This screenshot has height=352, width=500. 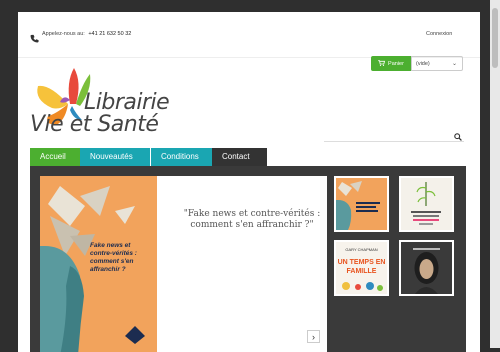 I want to click on book-thumb-fake-news, so click(x=361, y=204).